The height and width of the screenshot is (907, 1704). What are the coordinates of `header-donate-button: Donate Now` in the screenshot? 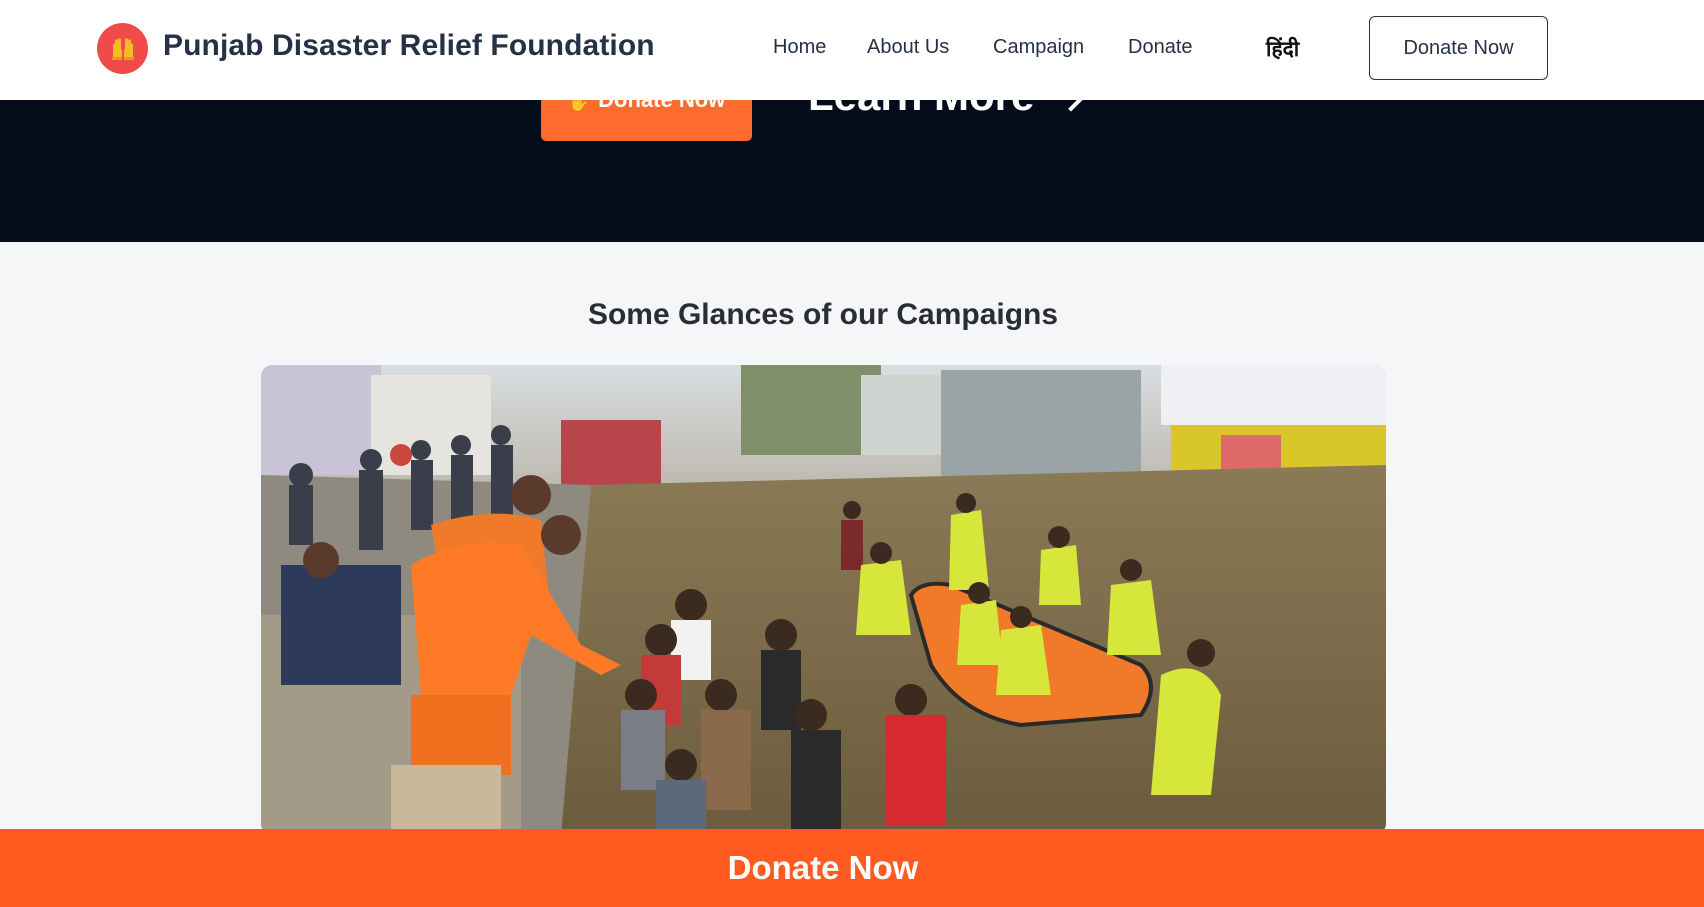 It's located at (1458, 48).